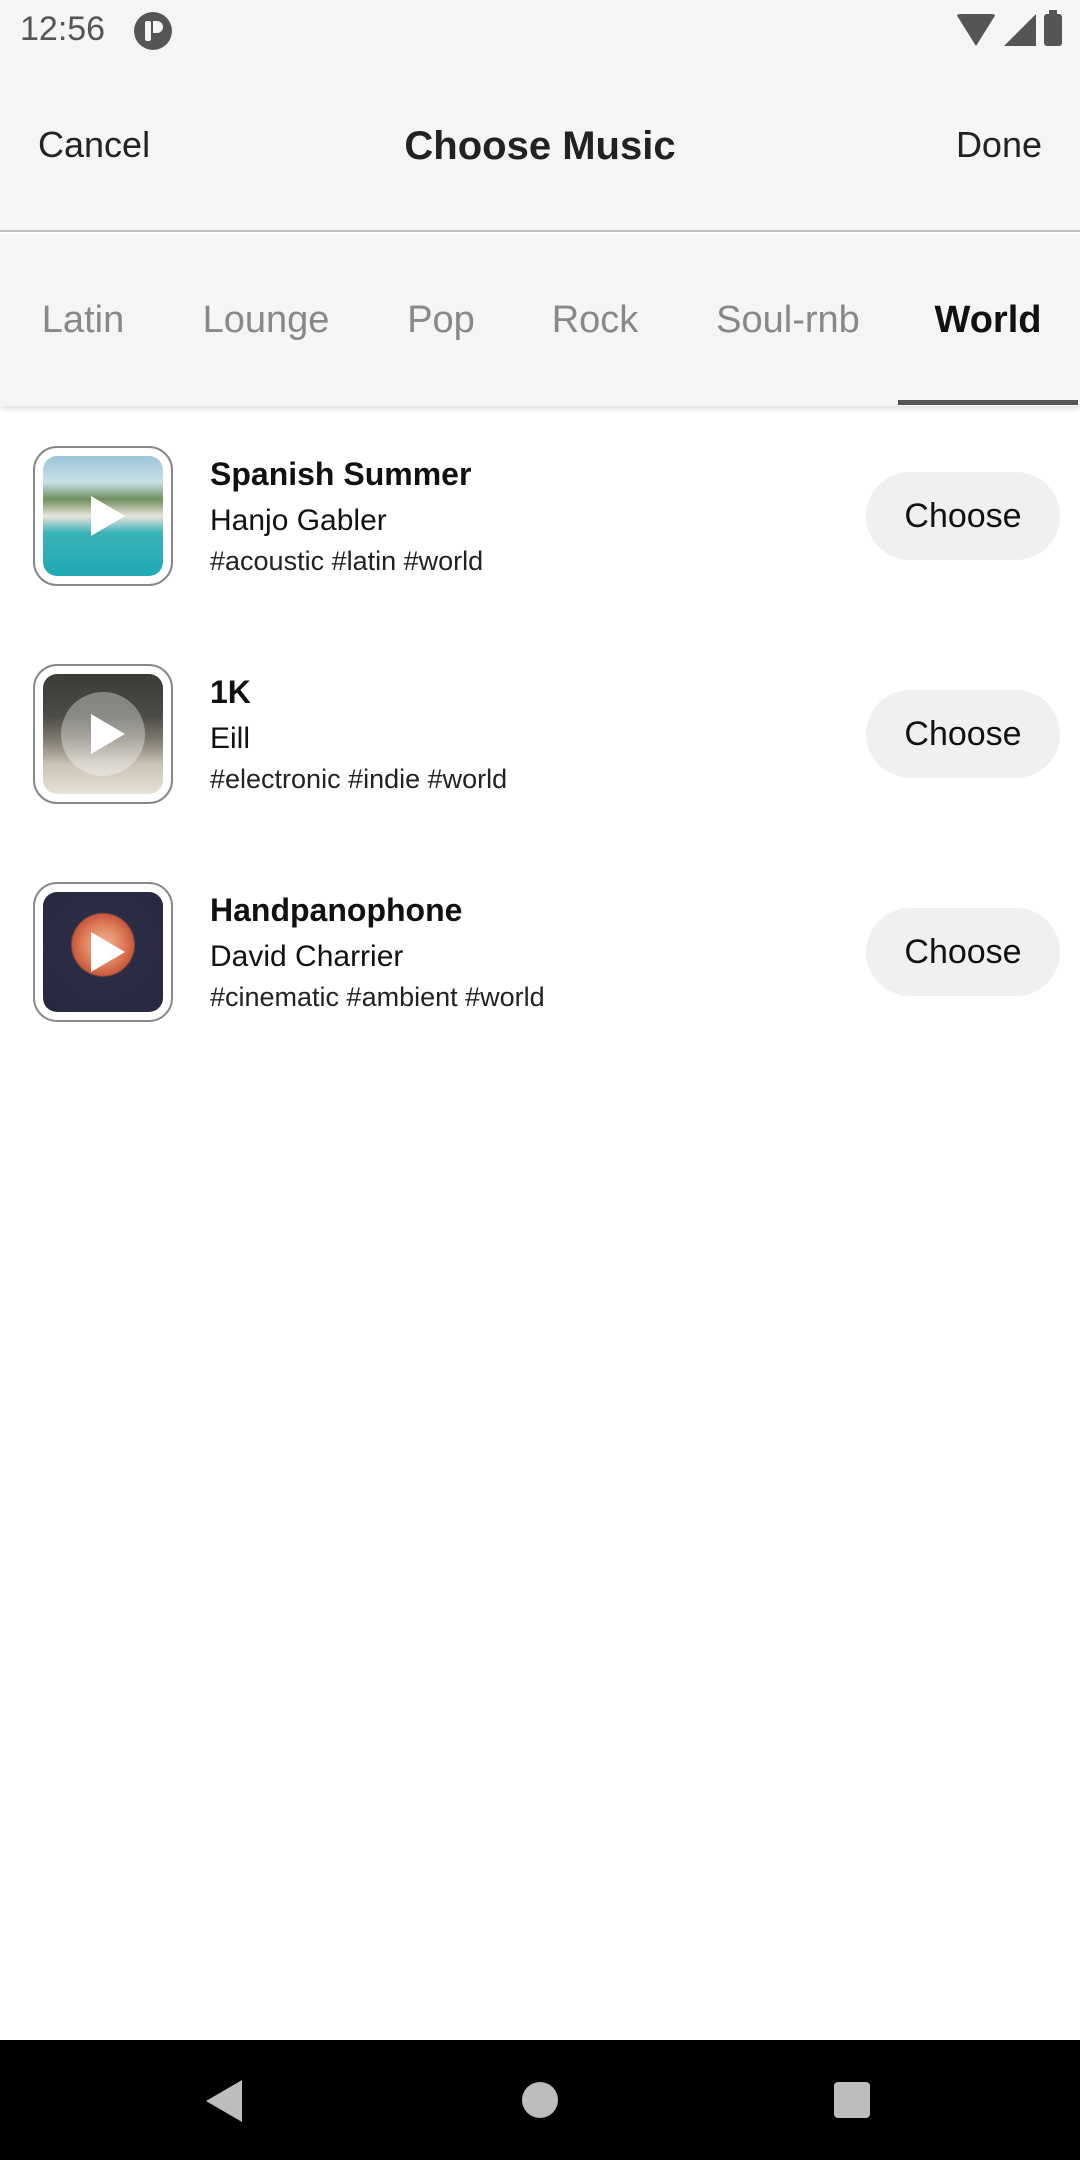 This screenshot has height=2160, width=1080. What do you see at coordinates (298, 520) in the screenshot?
I see `track-artist: Hanjo Gabler` at bounding box center [298, 520].